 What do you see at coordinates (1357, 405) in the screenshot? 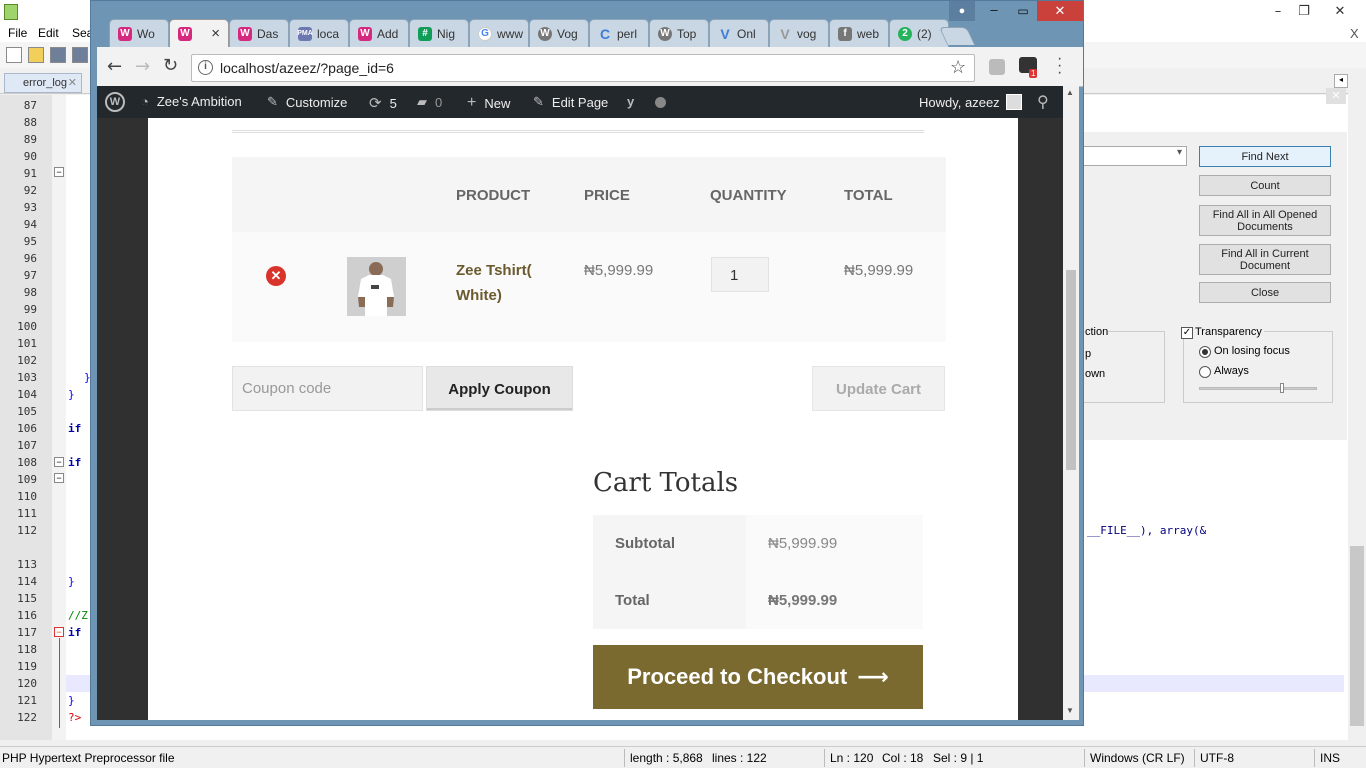
I see `editor-scrollbar` at bounding box center [1357, 405].